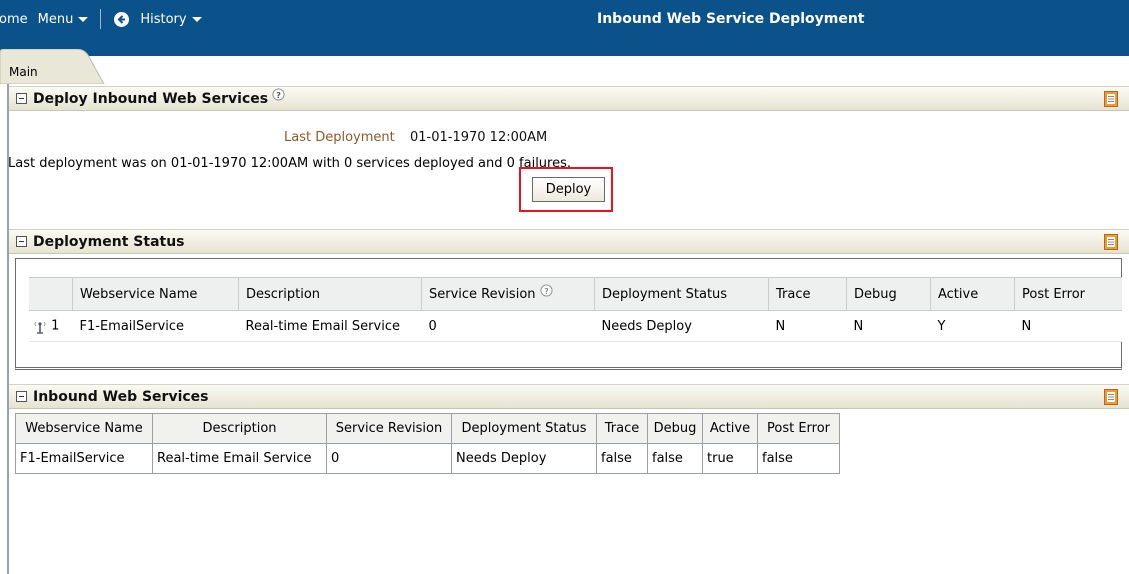  What do you see at coordinates (163, 19) in the screenshot?
I see `history-label: History` at bounding box center [163, 19].